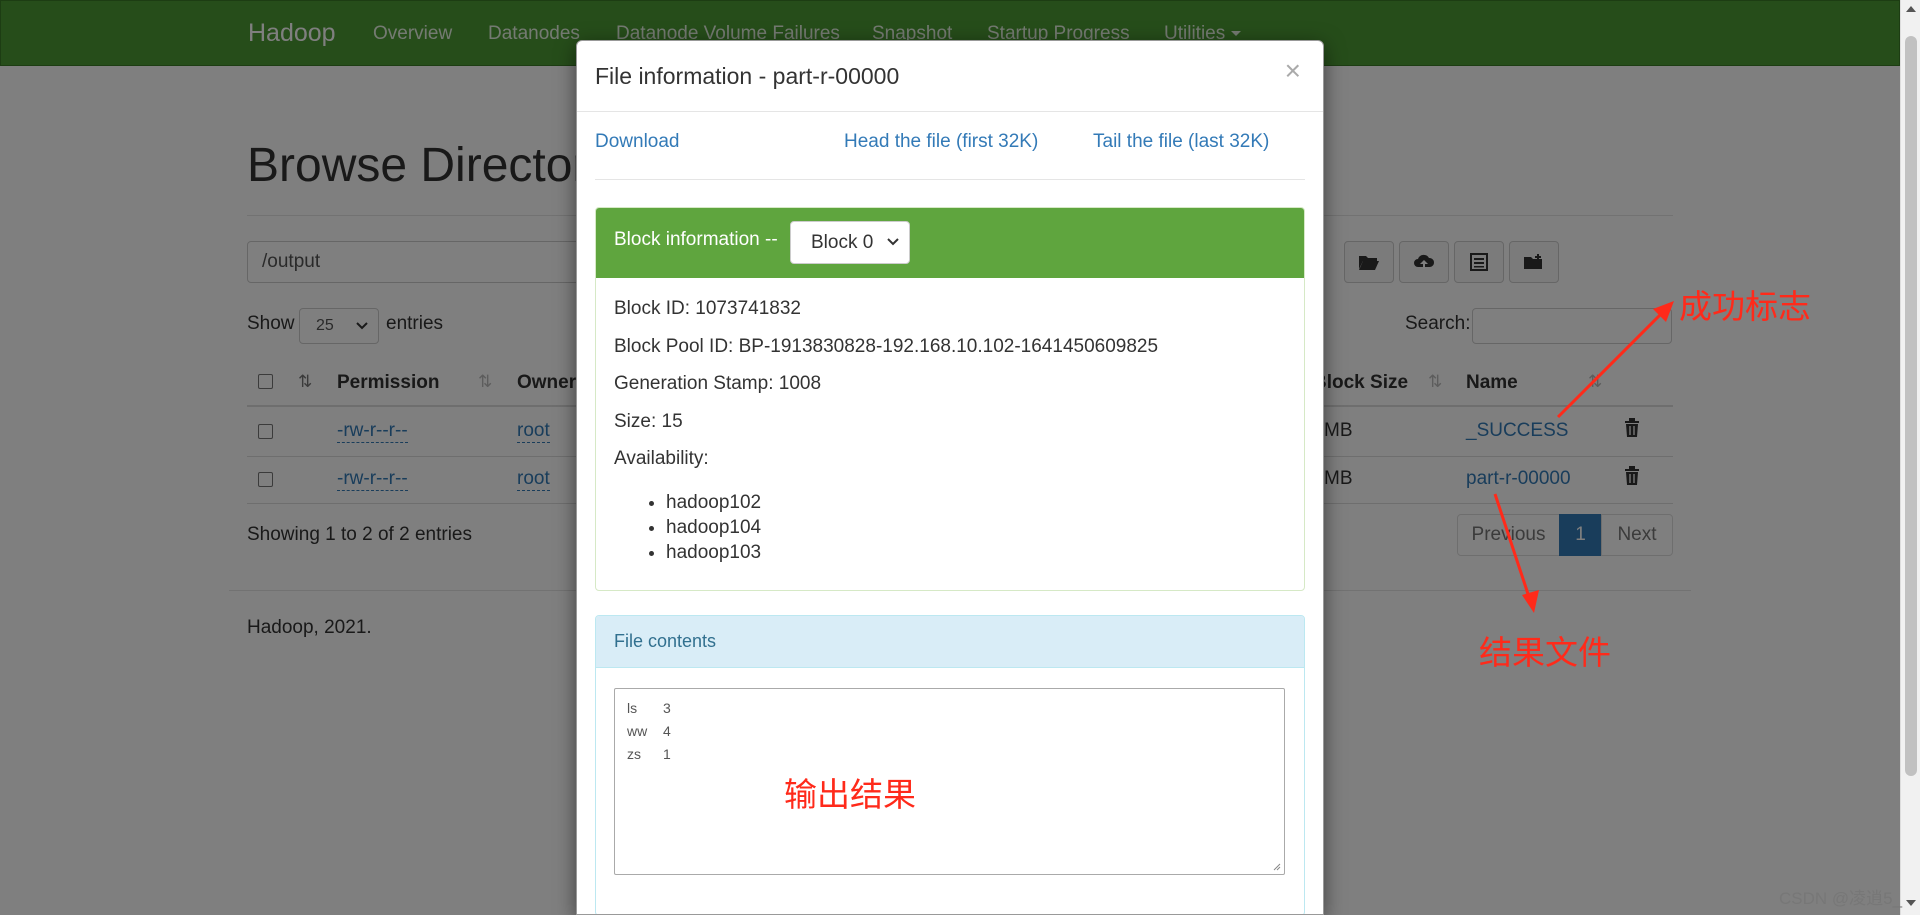 Image resolution: width=1920 pixels, height=915 pixels. What do you see at coordinates (1745, 306) in the screenshot?
I see `annotation-success-flag: 成功标志` at bounding box center [1745, 306].